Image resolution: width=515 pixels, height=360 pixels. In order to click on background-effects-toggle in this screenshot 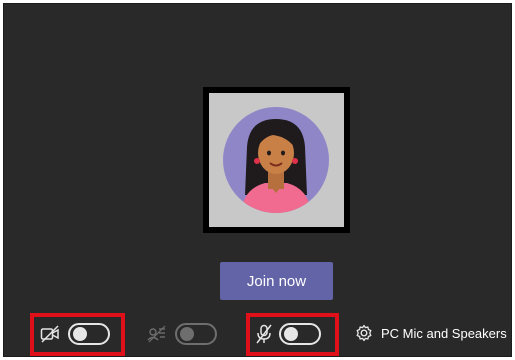, I will do `click(196, 334)`.